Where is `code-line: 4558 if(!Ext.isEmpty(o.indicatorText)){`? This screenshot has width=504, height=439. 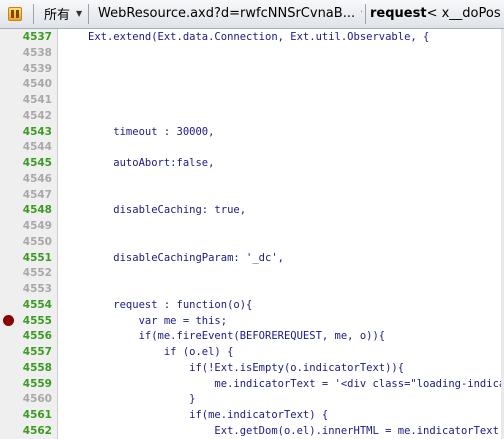 code-line: 4558 if(!Ext.isEmpty(o.indicatorText)){ is located at coordinates (252, 368).